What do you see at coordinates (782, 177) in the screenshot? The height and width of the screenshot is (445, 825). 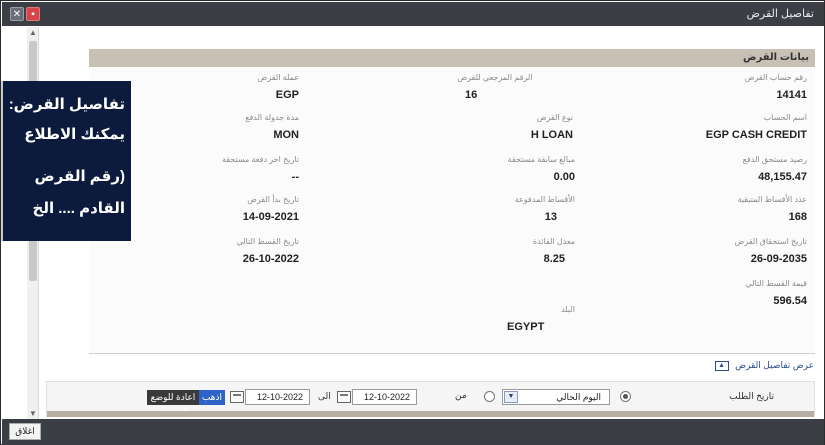 I see `field-value: 48,155.47` at bounding box center [782, 177].